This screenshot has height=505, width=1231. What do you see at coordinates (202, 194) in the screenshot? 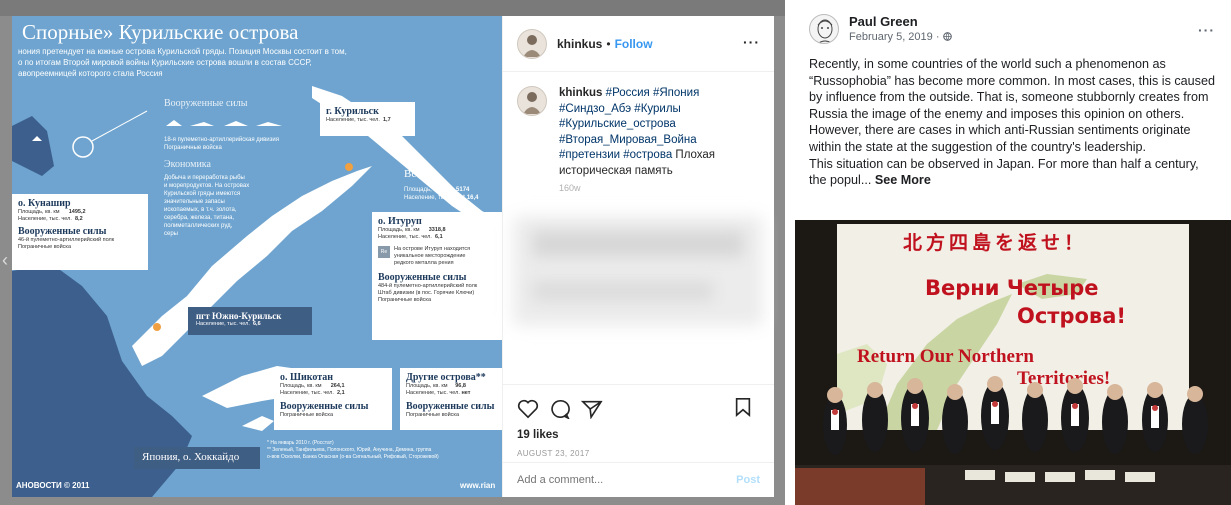
I see `economy-line-3: Курильской гряды имеются` at bounding box center [202, 194].